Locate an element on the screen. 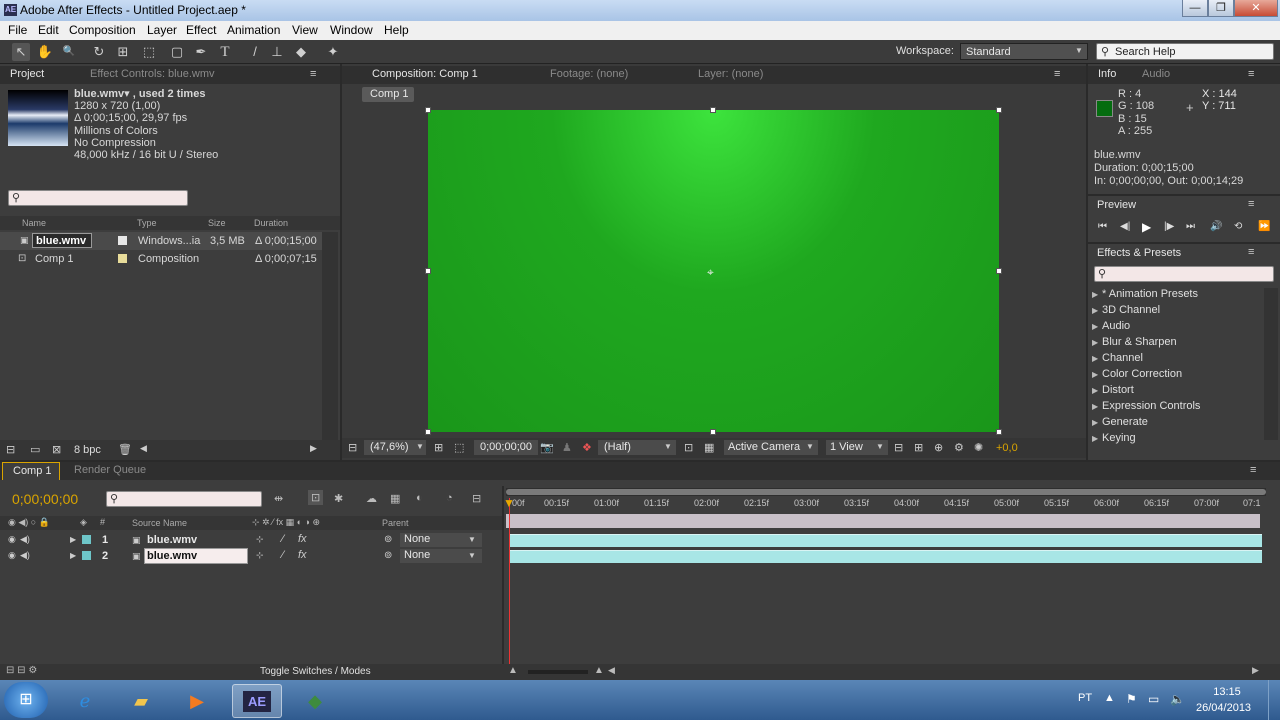 This screenshot has height=720, width=1280. fit-icon: ⊞ is located at coordinates (918, 447).